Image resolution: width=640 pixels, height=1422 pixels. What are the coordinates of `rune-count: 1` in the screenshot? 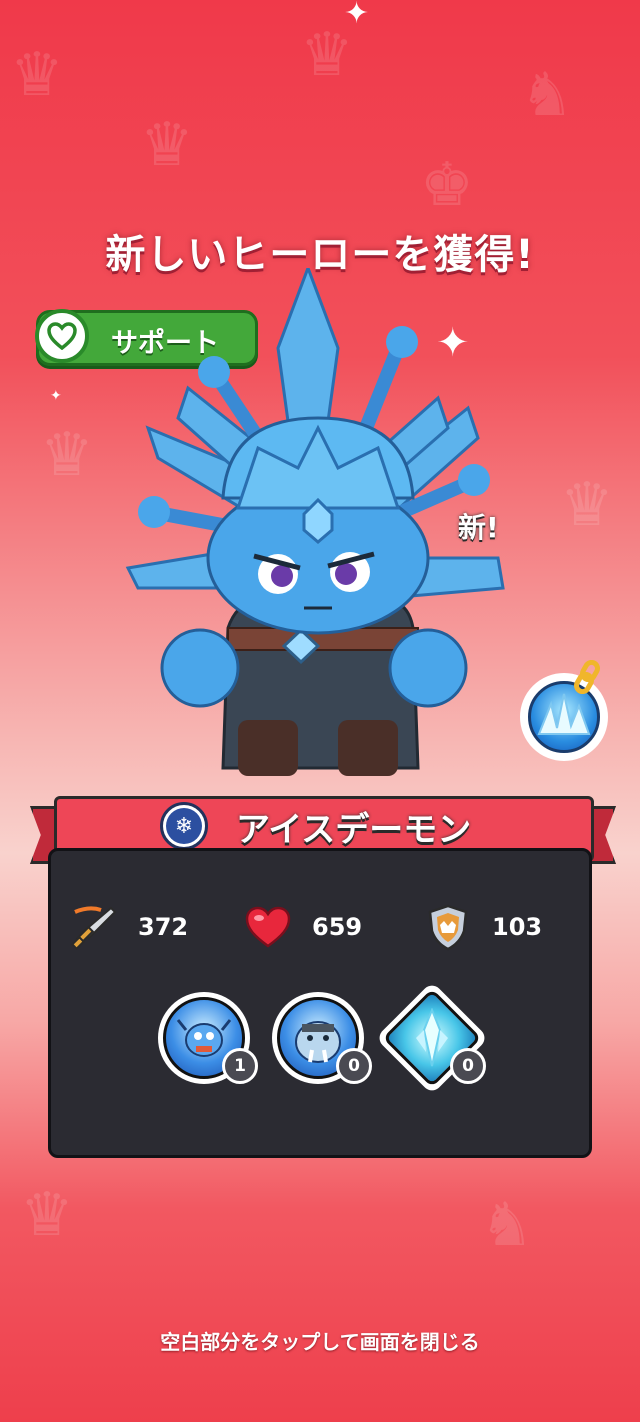 It's located at (240, 1066).